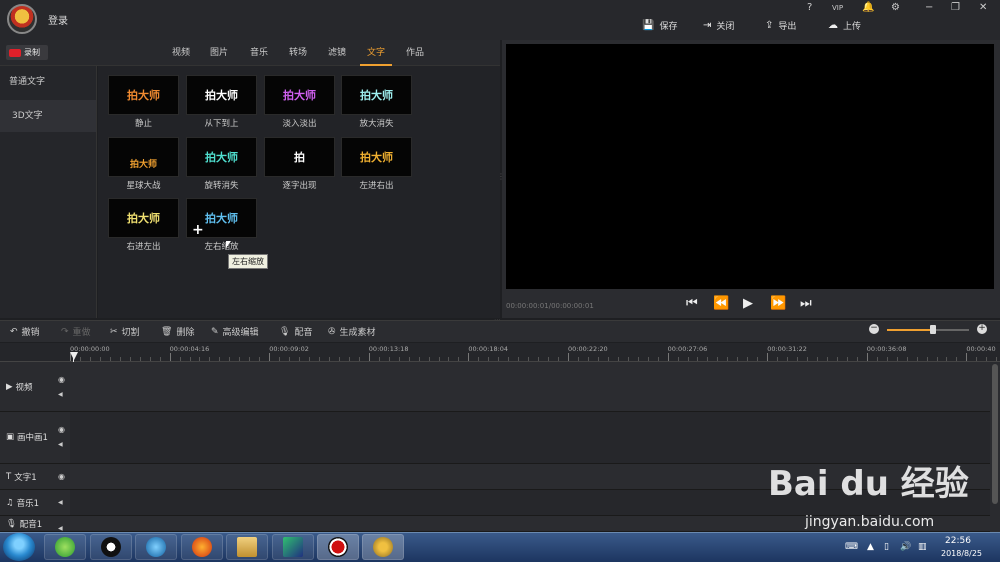  What do you see at coordinates (958, 541) in the screenshot?
I see `clock-time: 22:56` at bounding box center [958, 541].